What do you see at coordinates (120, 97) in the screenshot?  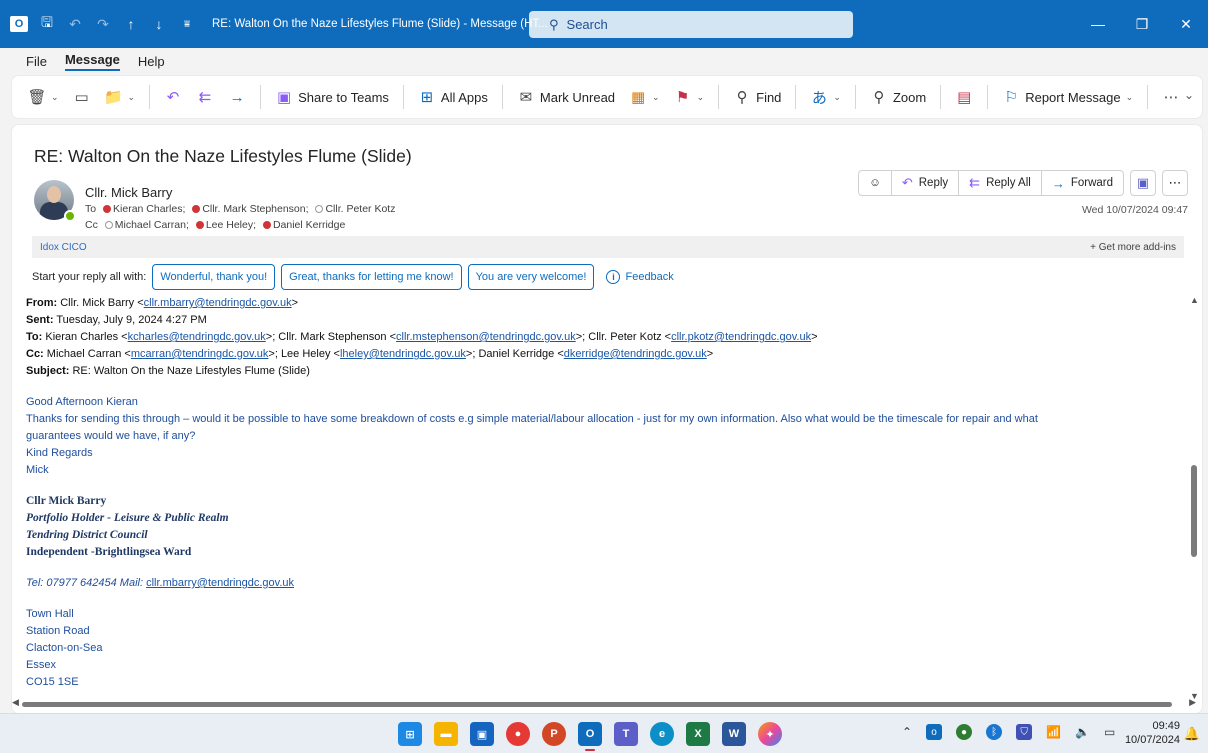 I see `move-button: 📁 ⌄` at bounding box center [120, 97].